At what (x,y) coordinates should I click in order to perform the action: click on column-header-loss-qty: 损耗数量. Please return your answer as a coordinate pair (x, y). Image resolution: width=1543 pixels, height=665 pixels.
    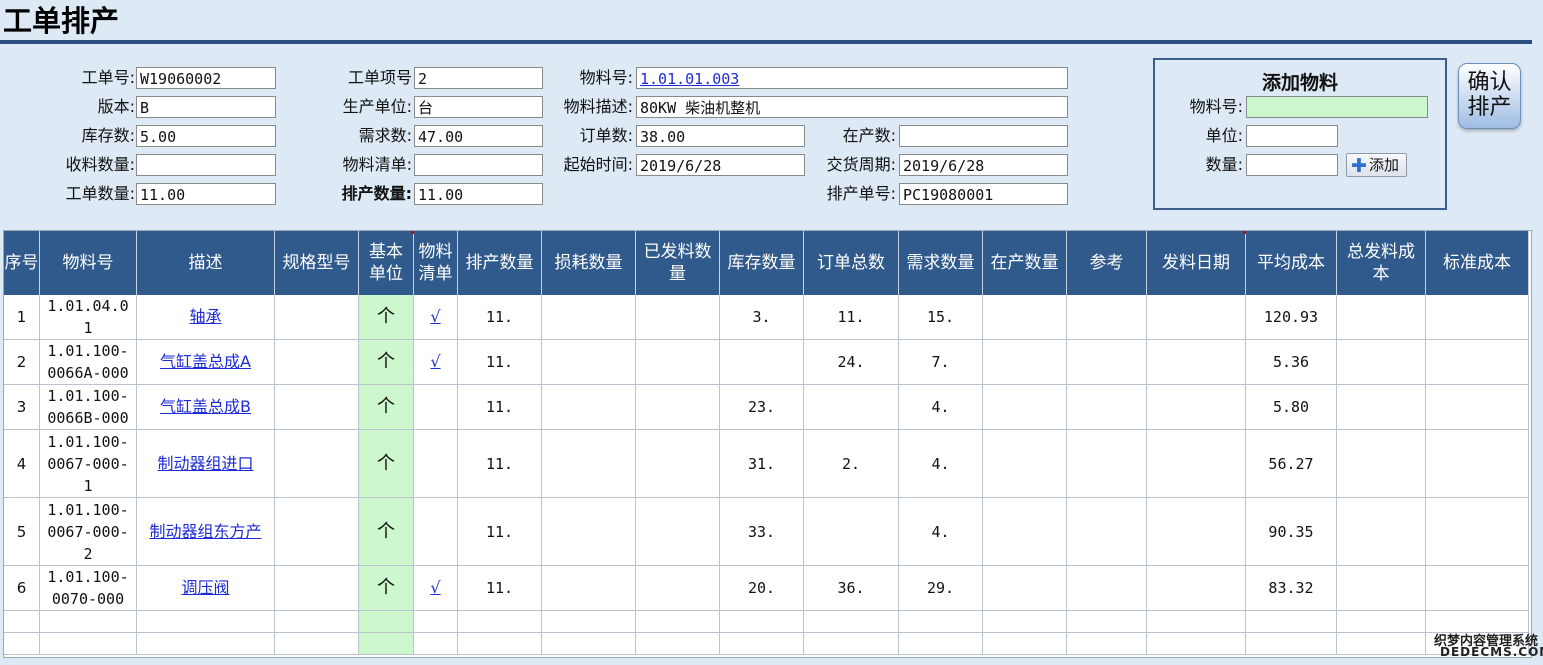
    Looking at the image, I should click on (589, 263).